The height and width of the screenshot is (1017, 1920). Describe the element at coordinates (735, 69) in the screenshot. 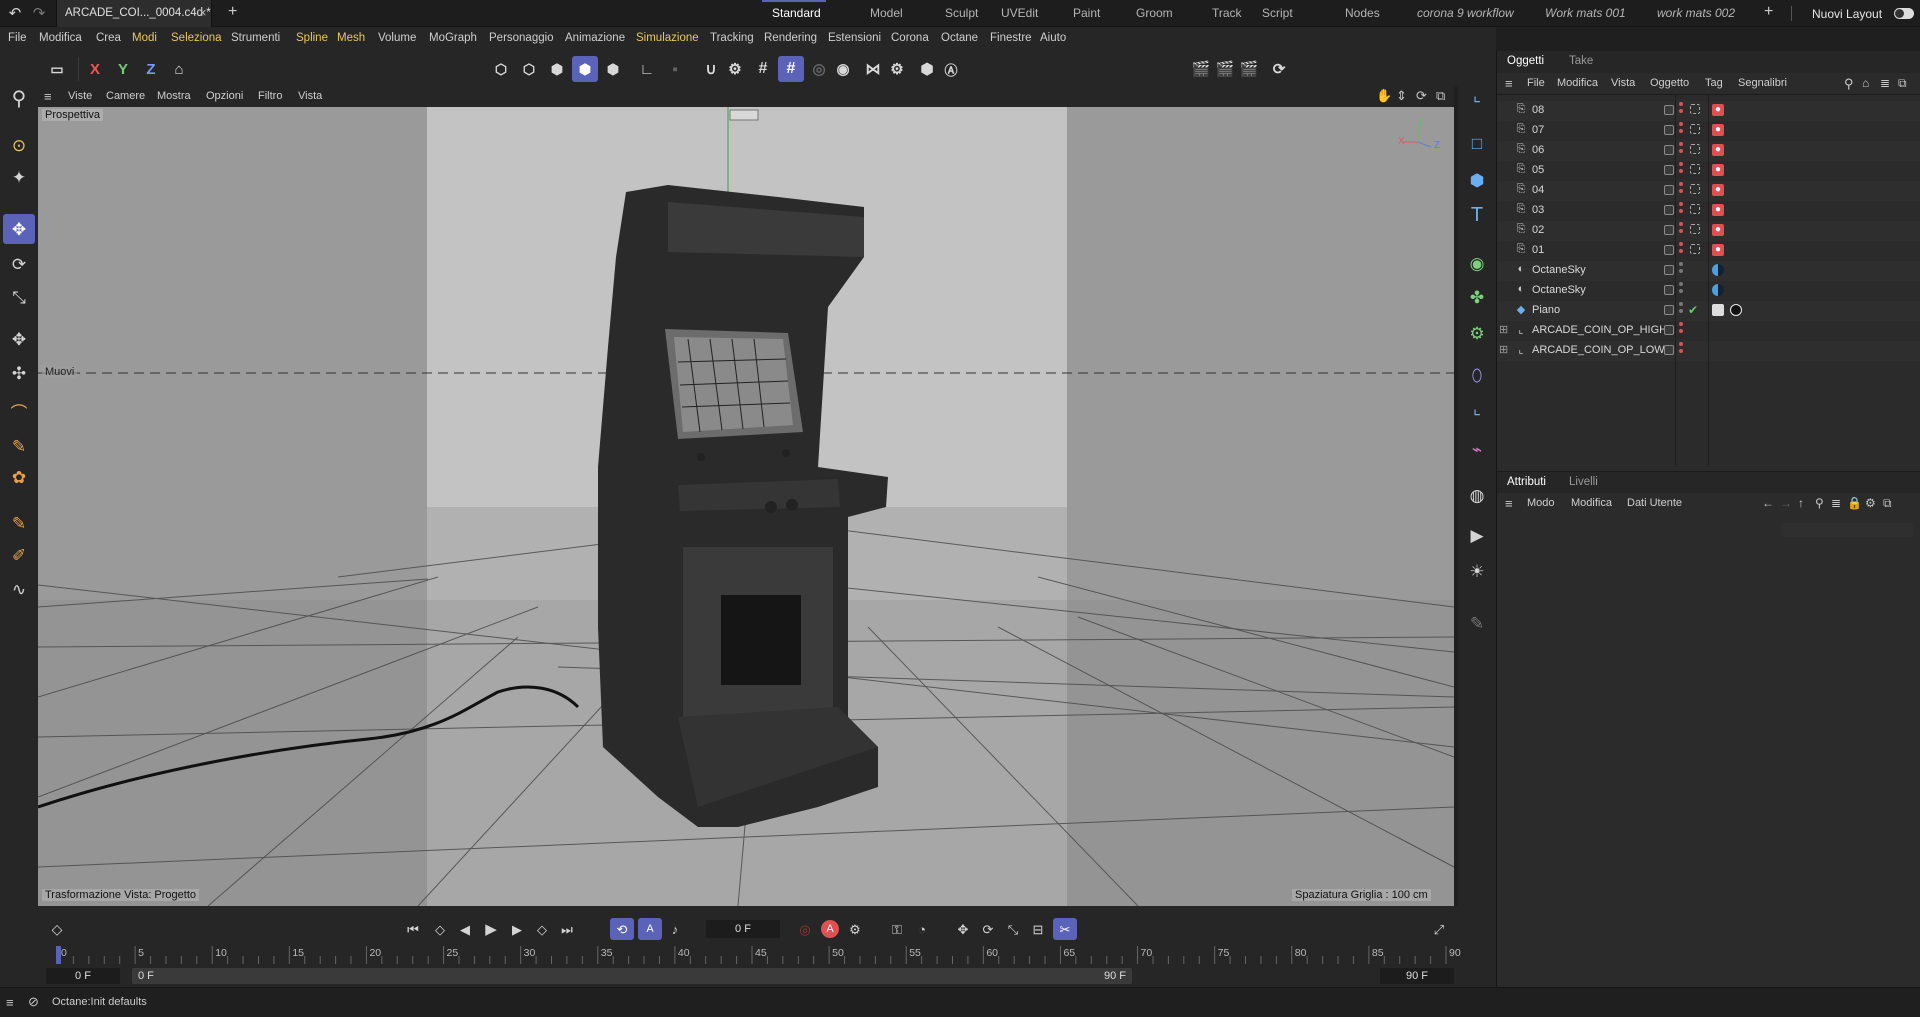

I see `snap-settings-icon: ⚙` at that location.